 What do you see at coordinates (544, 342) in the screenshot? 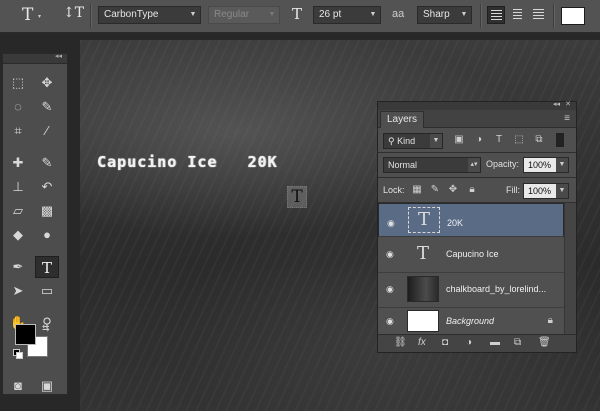
I see `trash-icon: 🗑︎` at bounding box center [544, 342].